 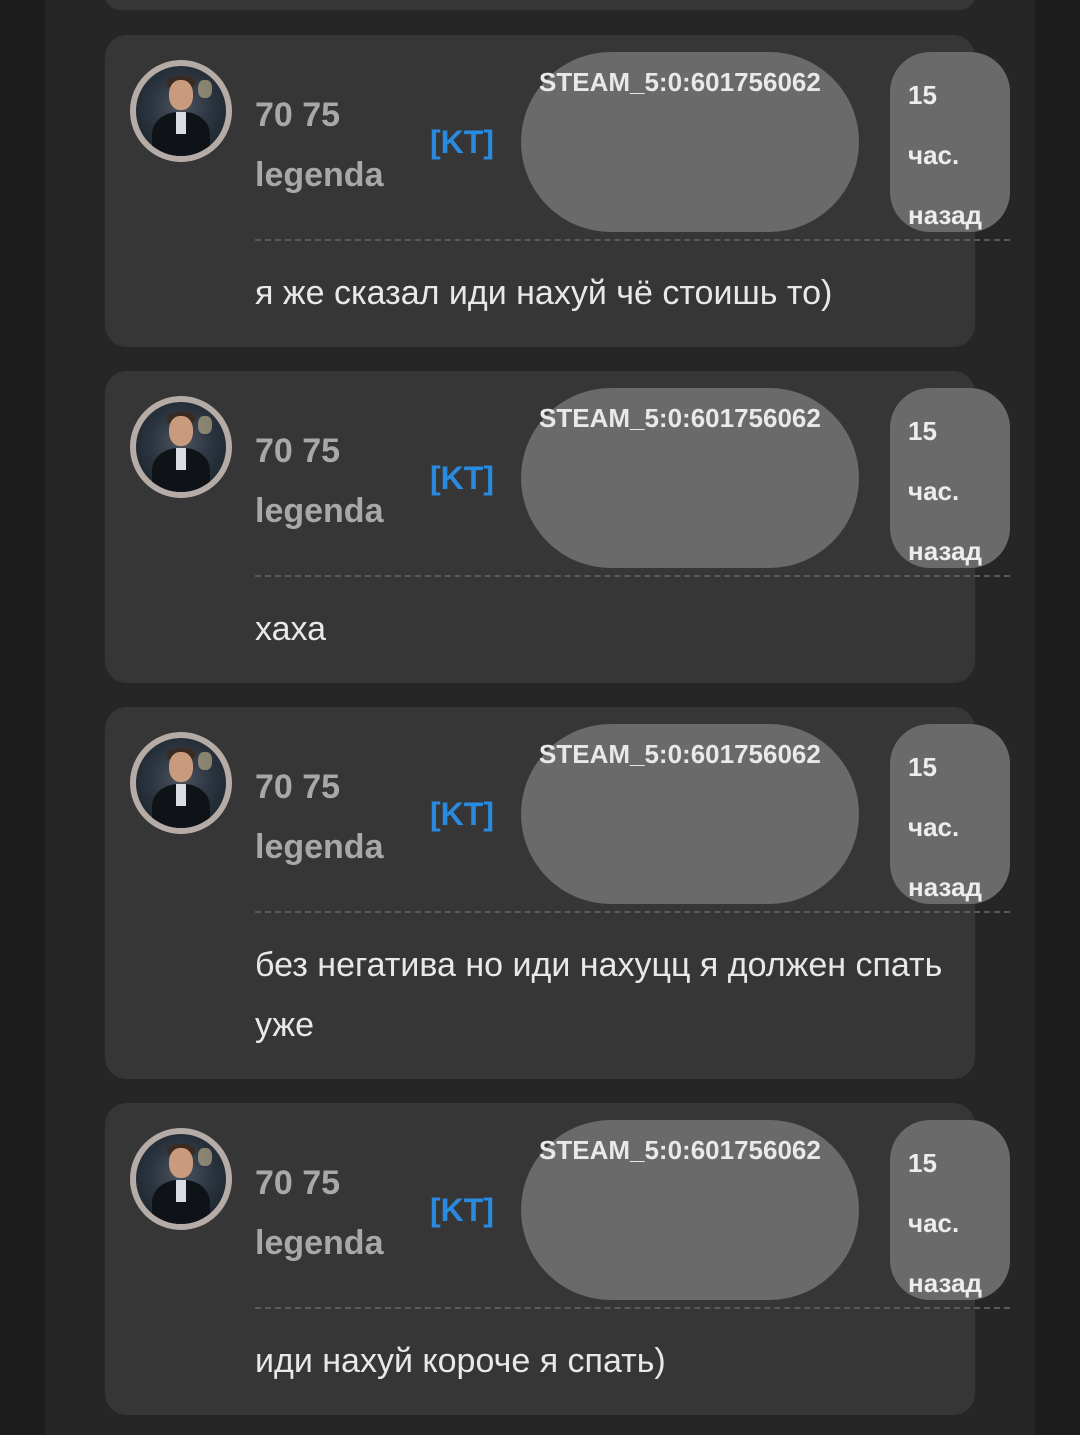 I want to click on message-text: я же сказал иди нахуй чё стоишь то), so click(x=544, y=293).